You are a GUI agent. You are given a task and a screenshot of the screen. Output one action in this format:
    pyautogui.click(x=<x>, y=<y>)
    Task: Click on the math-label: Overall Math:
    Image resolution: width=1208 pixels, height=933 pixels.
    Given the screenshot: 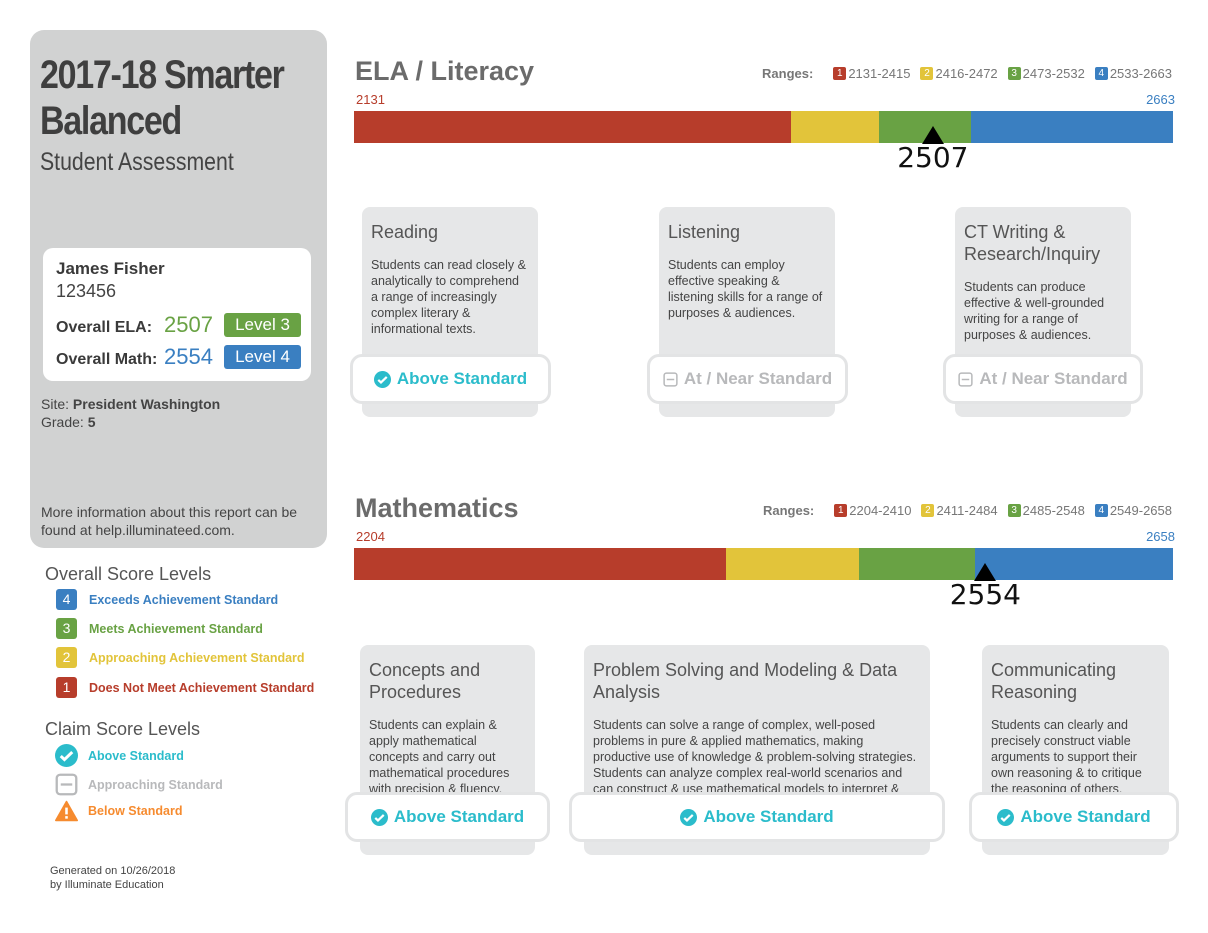 What is the action you would take?
    pyautogui.click(x=107, y=359)
    